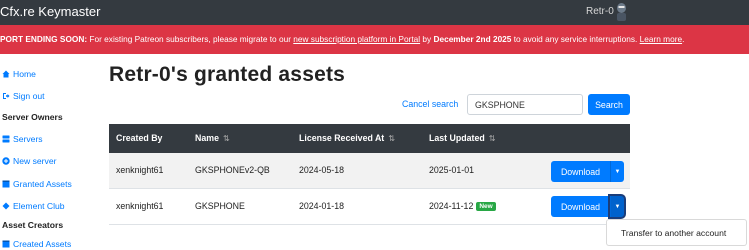 This screenshot has width=749, height=250. I want to click on sidebar-item-granted-assets: Granted Assets, so click(37, 184).